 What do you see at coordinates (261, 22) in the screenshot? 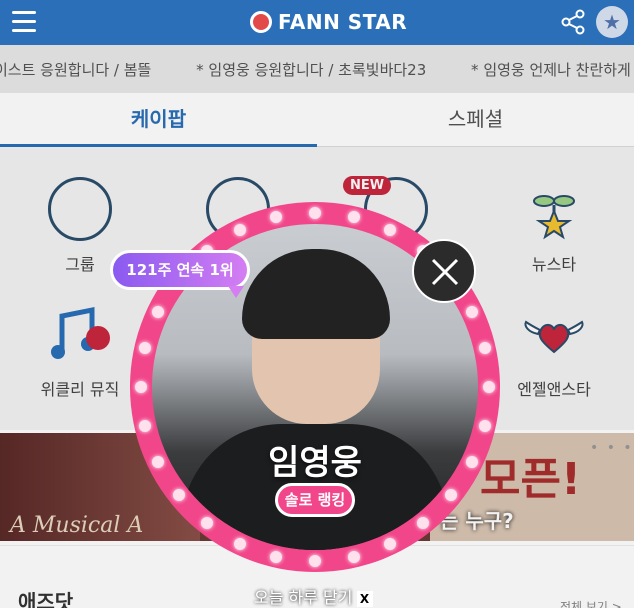
I see `logo-badge-icon` at bounding box center [261, 22].